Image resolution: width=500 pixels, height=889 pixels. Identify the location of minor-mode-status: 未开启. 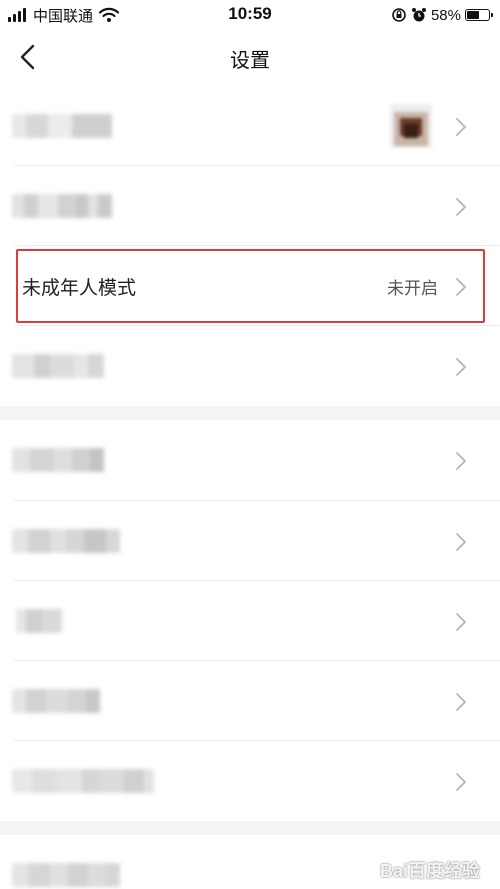
(412, 288).